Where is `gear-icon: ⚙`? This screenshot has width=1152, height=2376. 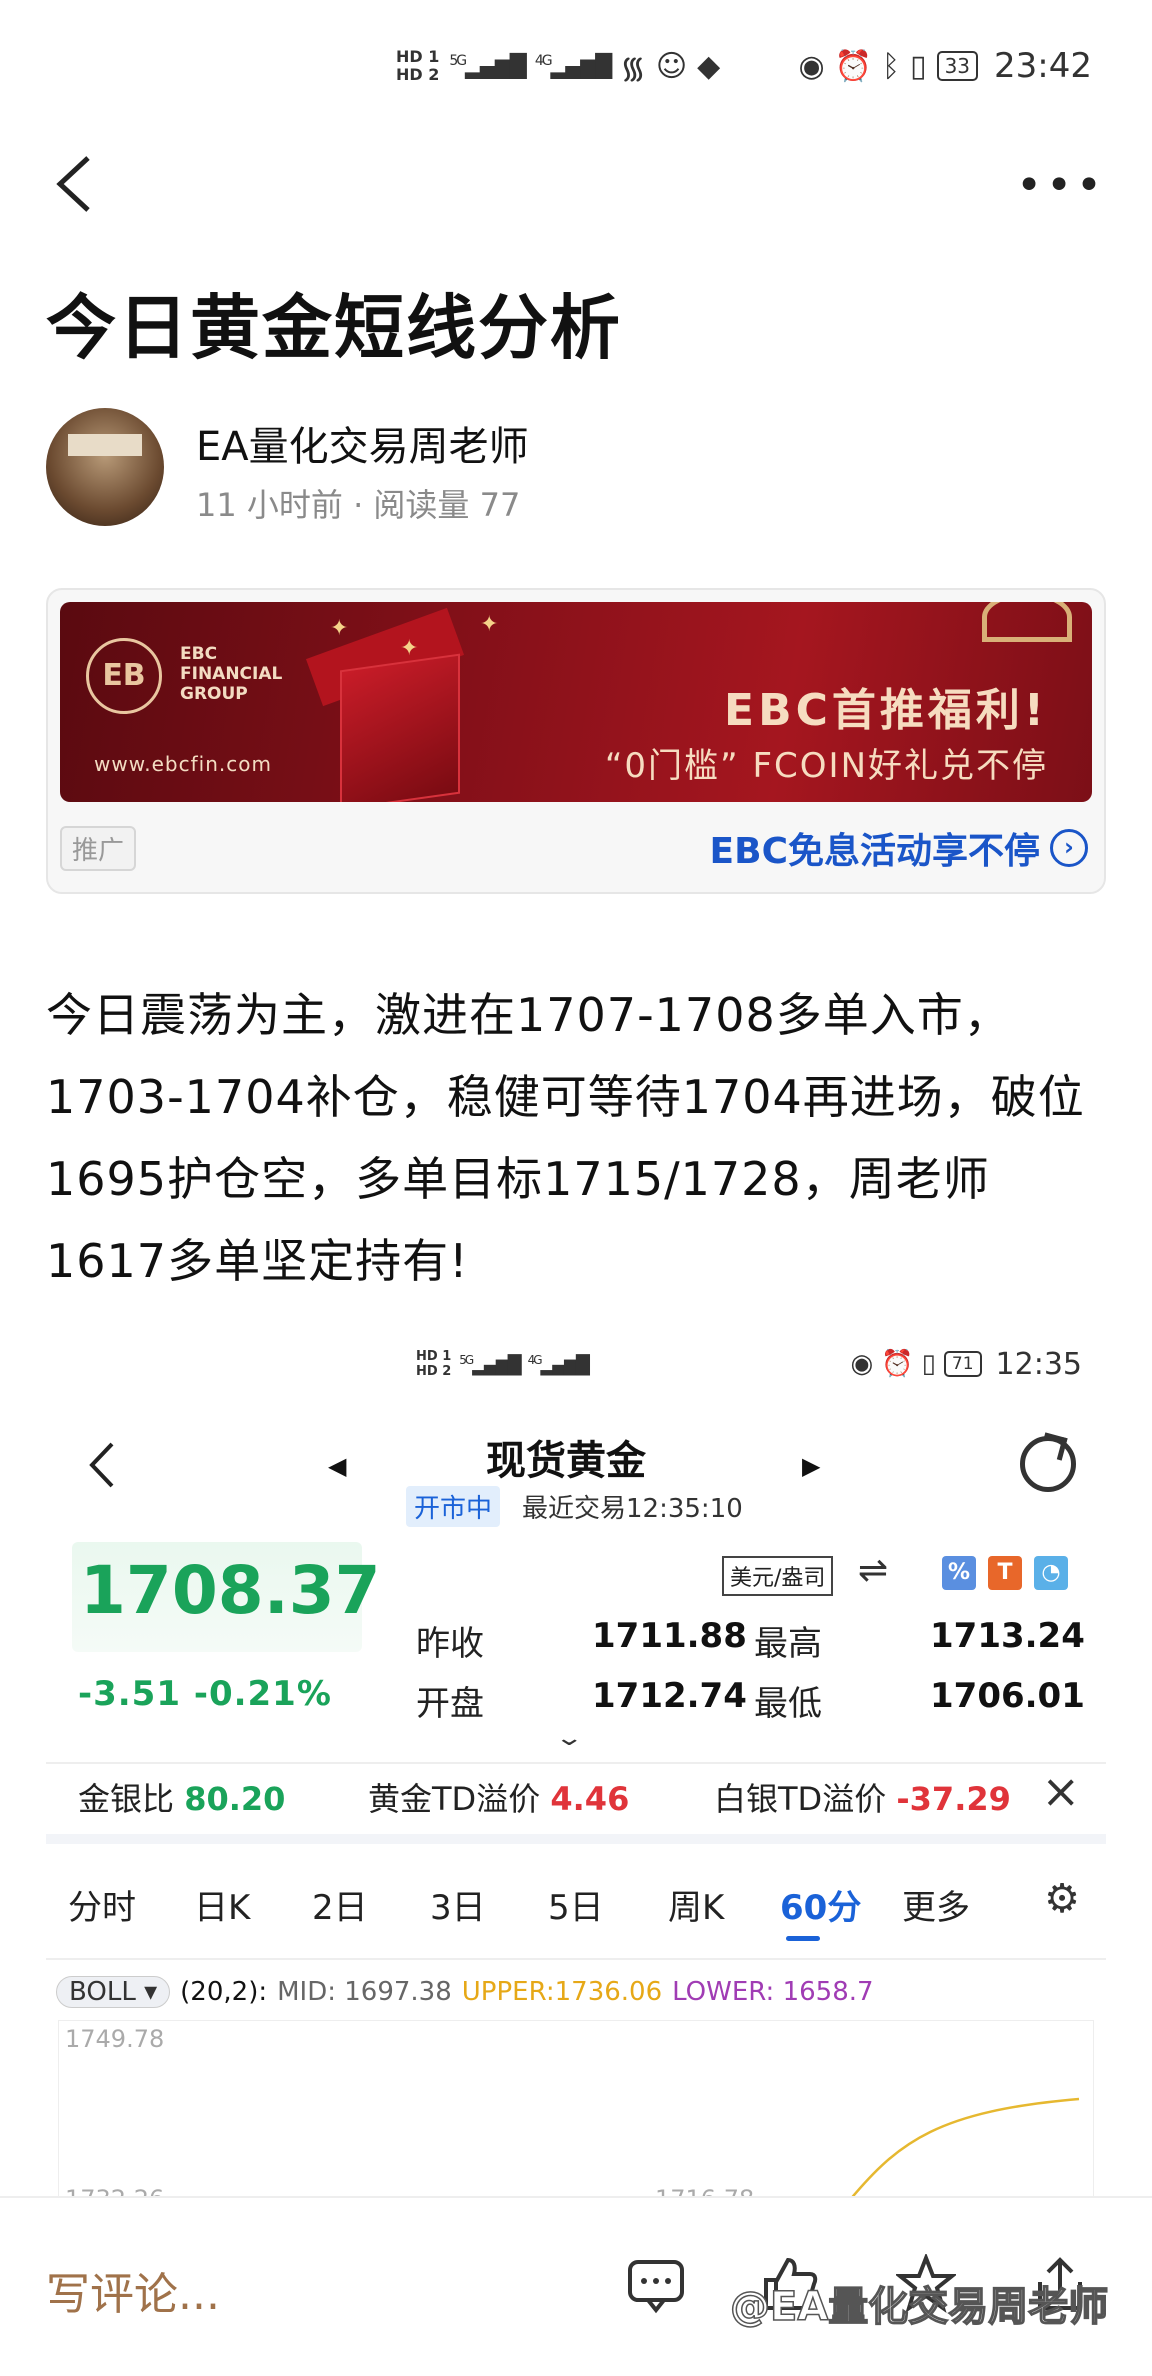
gear-icon: ⚙ is located at coordinates (1062, 1899).